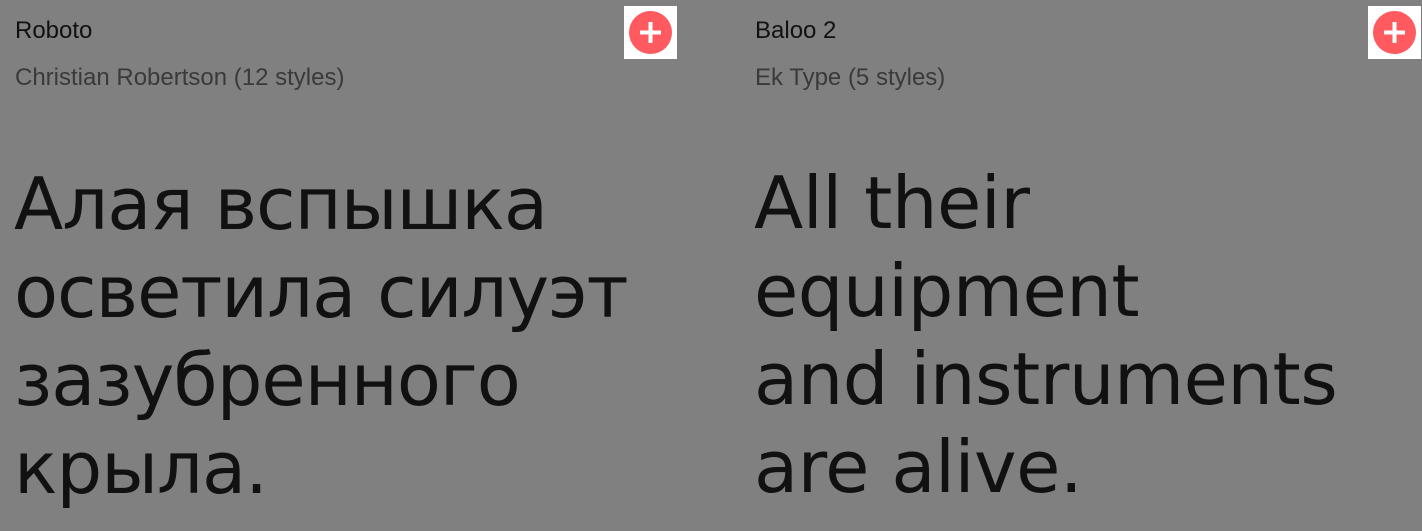 The width and height of the screenshot is (1422, 531). I want to click on font-name: Roboto, so click(53, 31).